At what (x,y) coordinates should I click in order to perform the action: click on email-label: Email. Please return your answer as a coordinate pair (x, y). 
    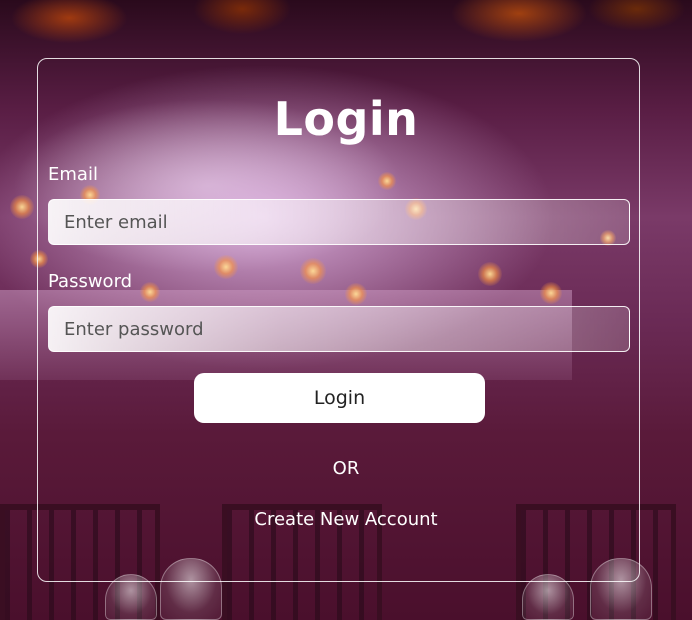
    Looking at the image, I should click on (73, 174).